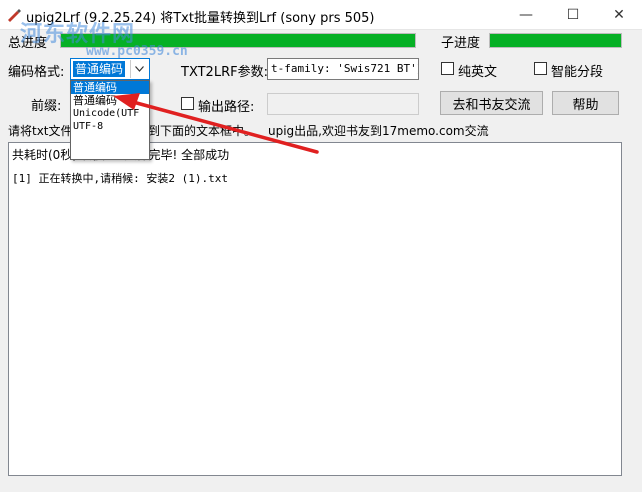  Describe the element at coordinates (321, 487) in the screenshot. I see `bottom-edge` at that location.